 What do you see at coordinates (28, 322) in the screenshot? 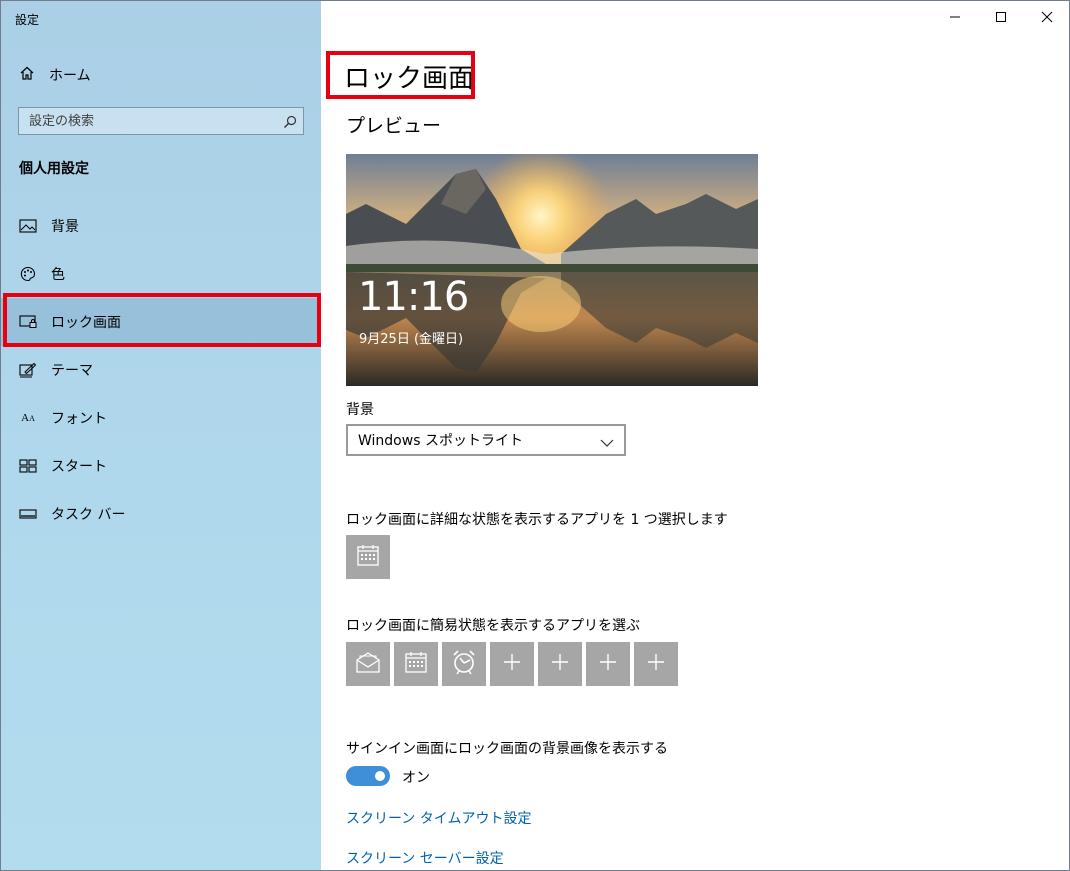
I see `lock-screen-icon` at bounding box center [28, 322].